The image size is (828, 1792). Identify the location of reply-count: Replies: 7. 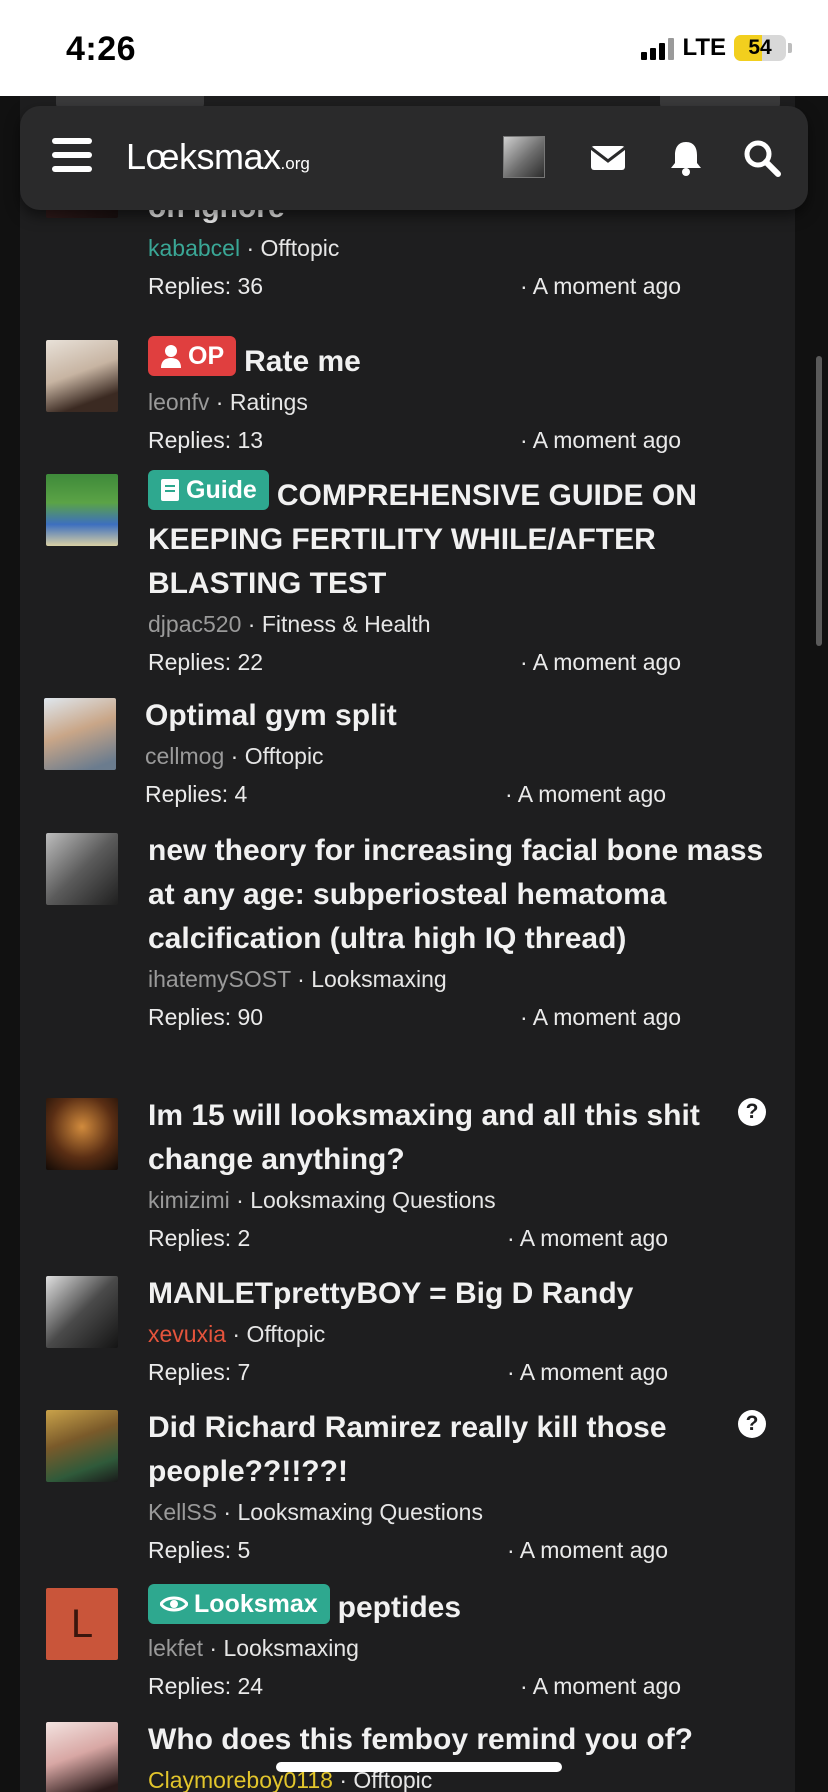
(199, 1372).